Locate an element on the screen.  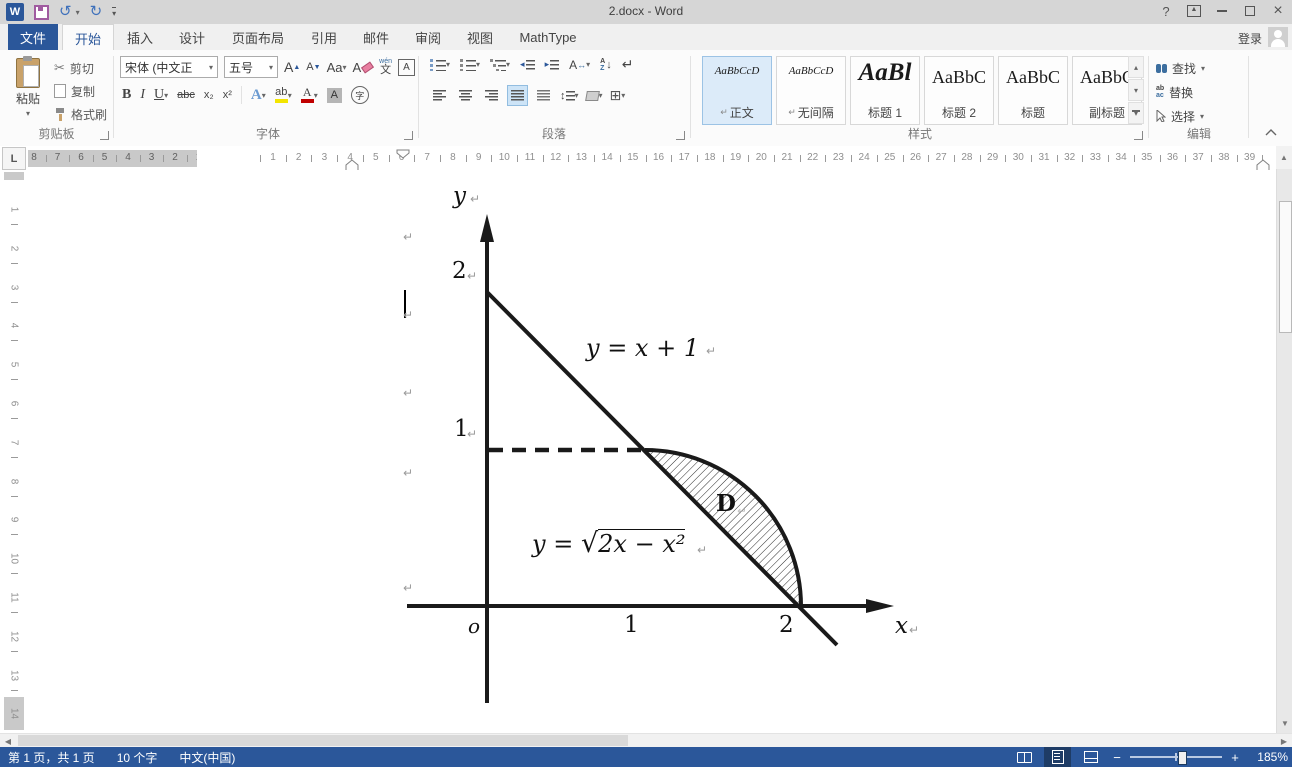
underline-button: U ▾ is located at coordinates (161, 95).